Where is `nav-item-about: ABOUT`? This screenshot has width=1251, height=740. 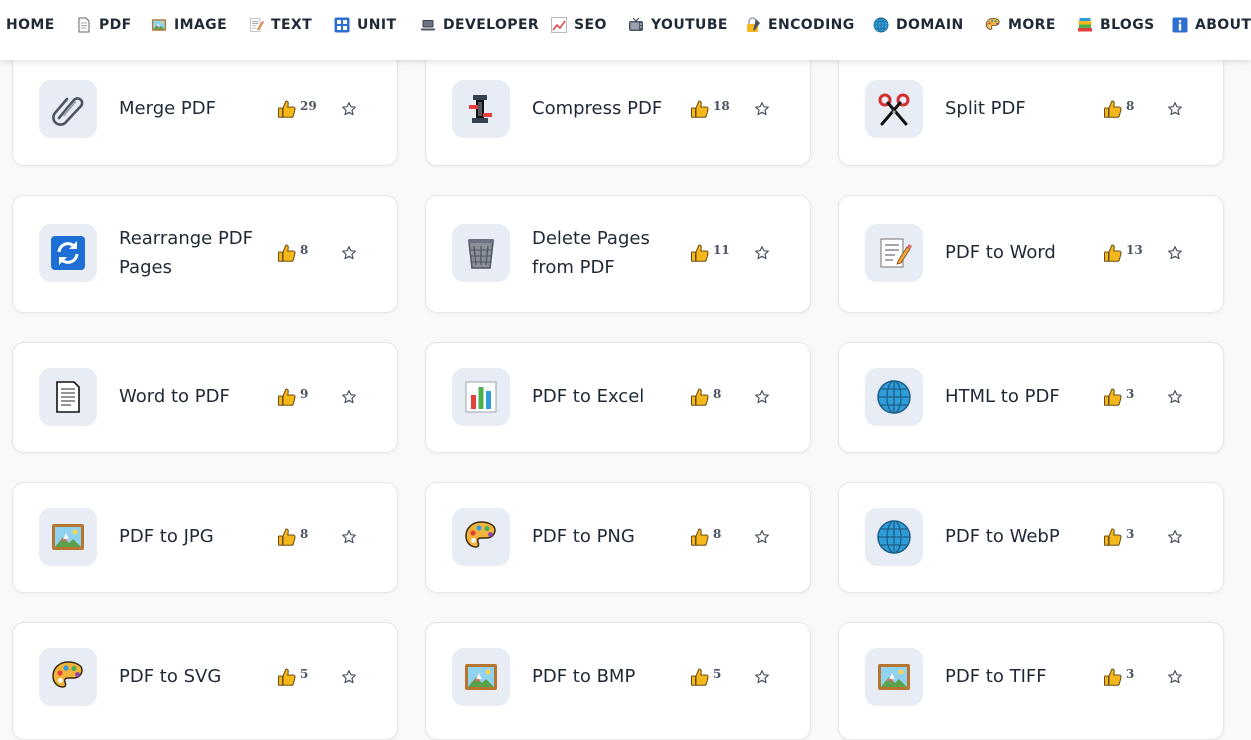 nav-item-about: ABOUT is located at coordinates (1211, 25).